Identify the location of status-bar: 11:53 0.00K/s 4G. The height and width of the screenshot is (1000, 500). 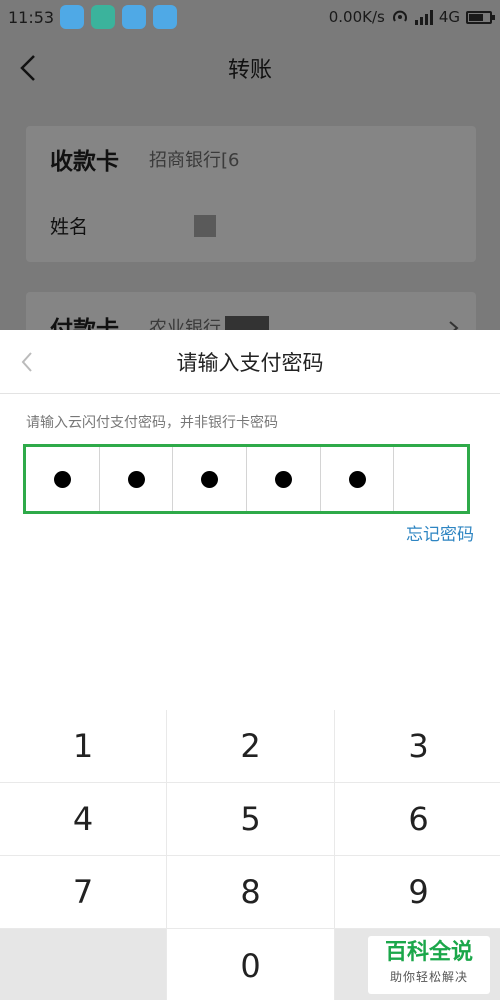
(250, 17).